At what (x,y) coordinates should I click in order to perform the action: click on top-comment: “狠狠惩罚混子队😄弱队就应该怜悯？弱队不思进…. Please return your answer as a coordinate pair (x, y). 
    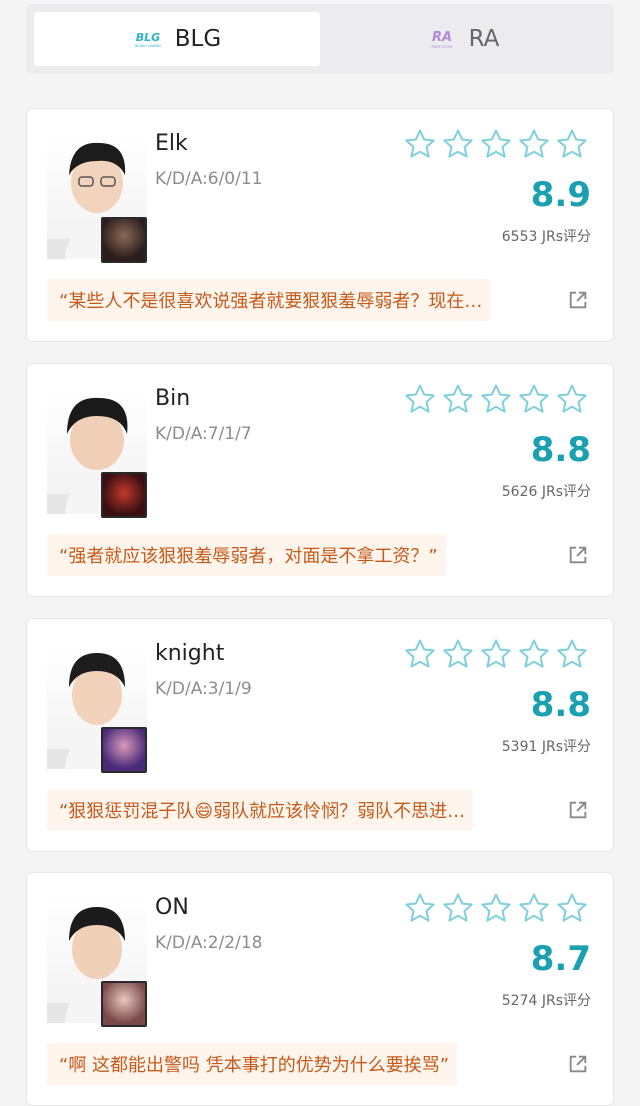
    Looking at the image, I should click on (260, 810).